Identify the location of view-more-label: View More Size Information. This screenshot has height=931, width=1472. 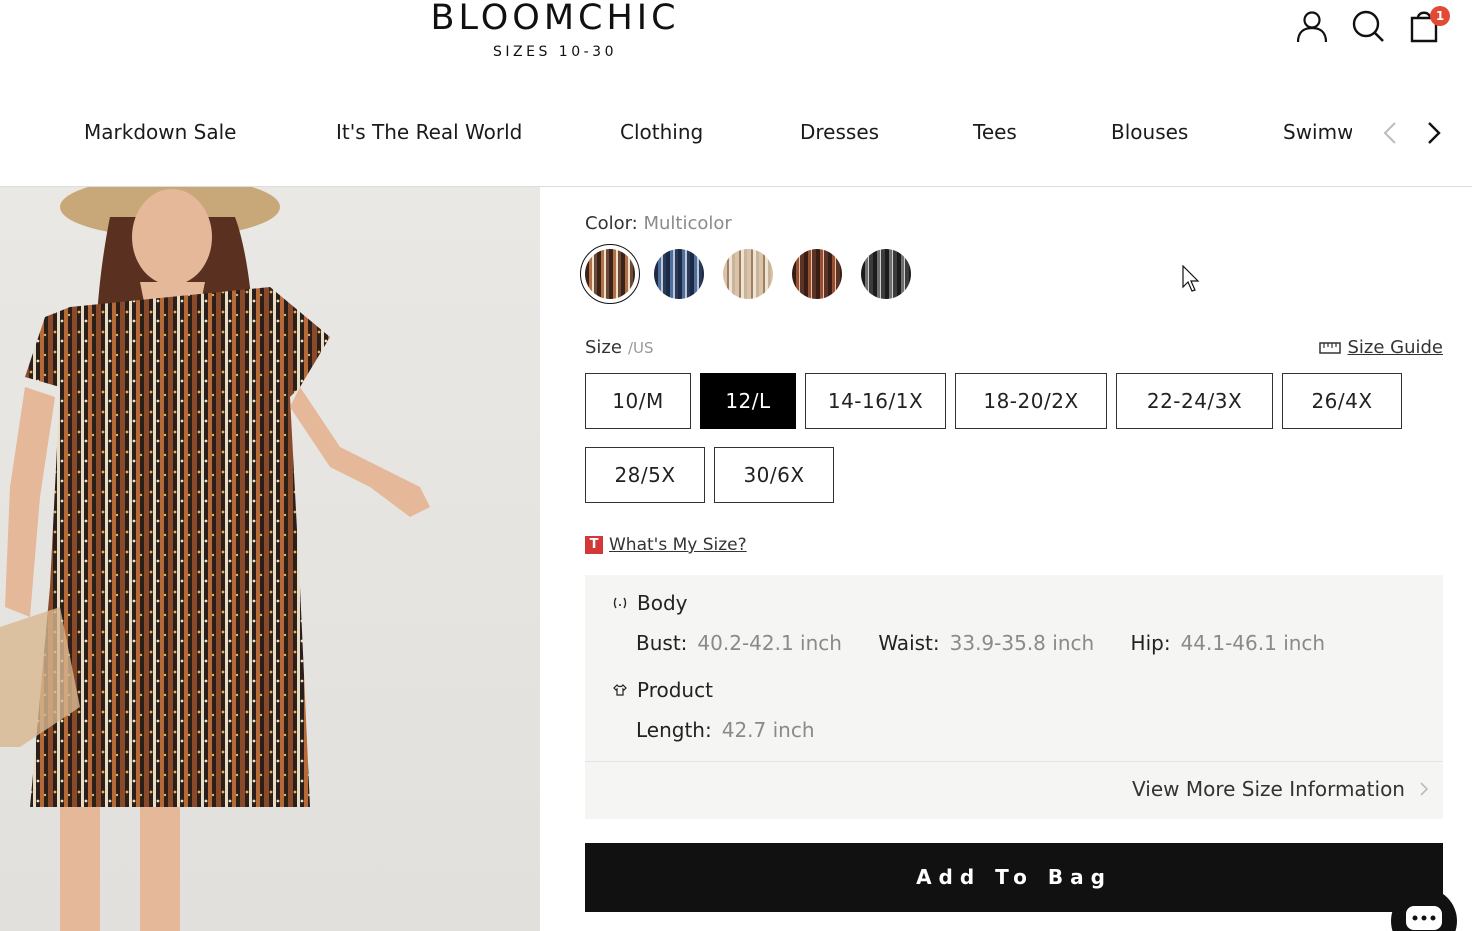
(1268, 789).